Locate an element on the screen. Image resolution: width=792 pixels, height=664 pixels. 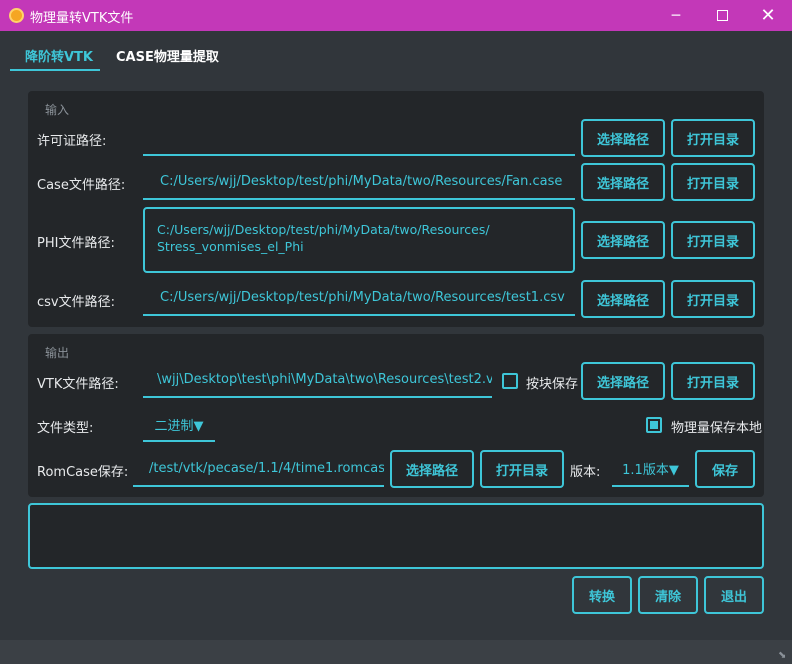
minimize-icon: ─ is located at coordinates (676, 15).